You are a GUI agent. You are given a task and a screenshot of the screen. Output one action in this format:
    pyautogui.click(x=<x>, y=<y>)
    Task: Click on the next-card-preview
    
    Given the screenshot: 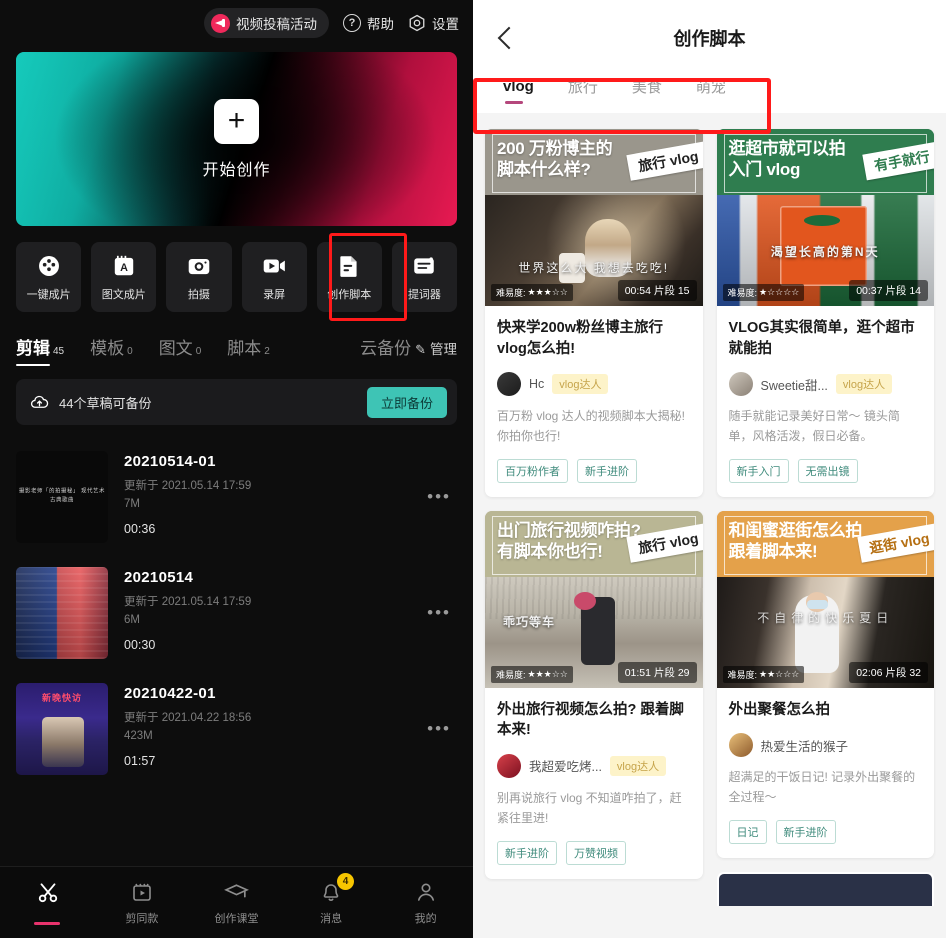 What is the action you would take?
    pyautogui.click(x=825, y=888)
    